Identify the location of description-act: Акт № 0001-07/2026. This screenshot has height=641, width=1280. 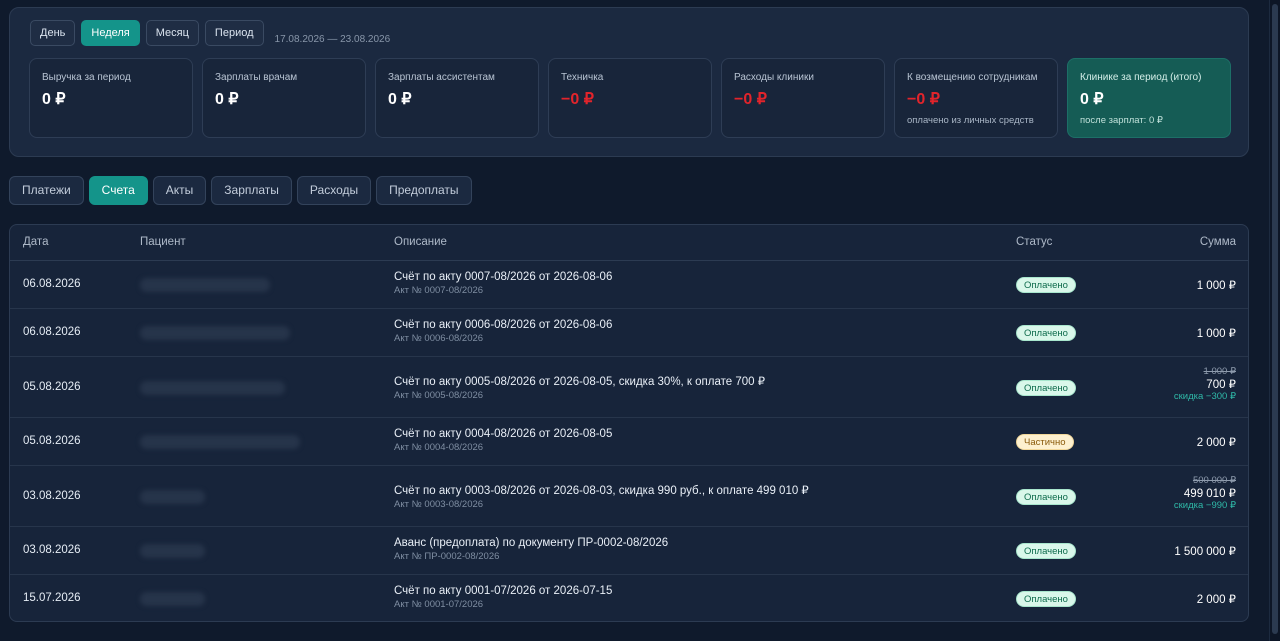
(439, 604).